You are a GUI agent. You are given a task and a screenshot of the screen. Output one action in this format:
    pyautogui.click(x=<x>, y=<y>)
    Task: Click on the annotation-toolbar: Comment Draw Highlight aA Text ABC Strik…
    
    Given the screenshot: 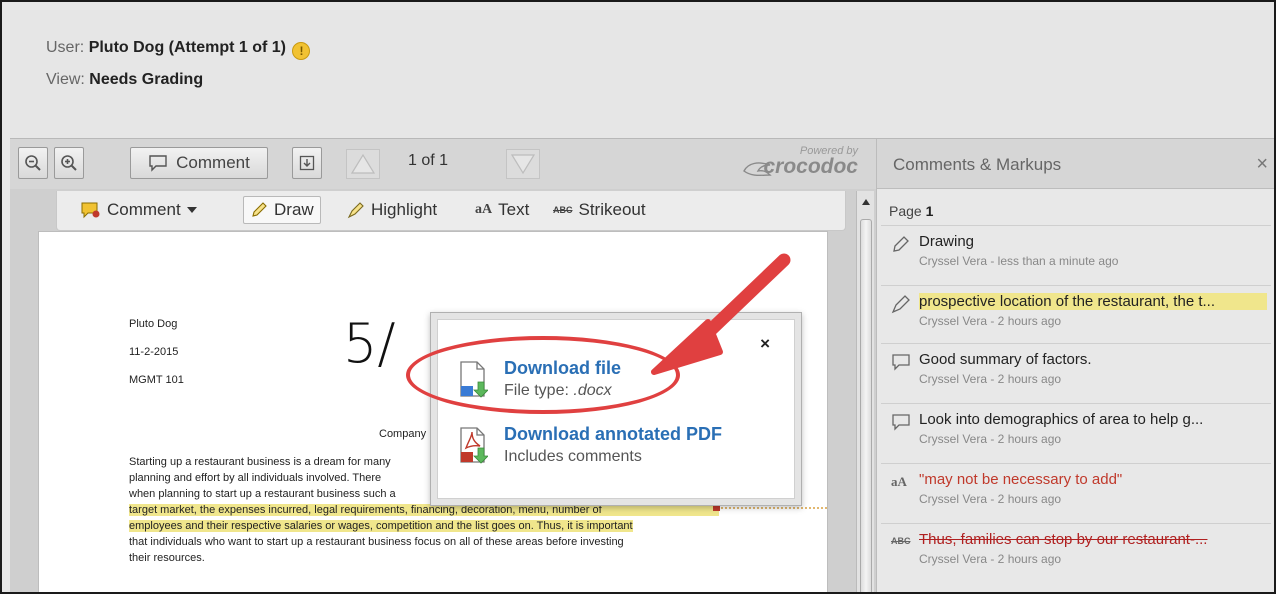 What is the action you would take?
    pyautogui.click(x=451, y=211)
    